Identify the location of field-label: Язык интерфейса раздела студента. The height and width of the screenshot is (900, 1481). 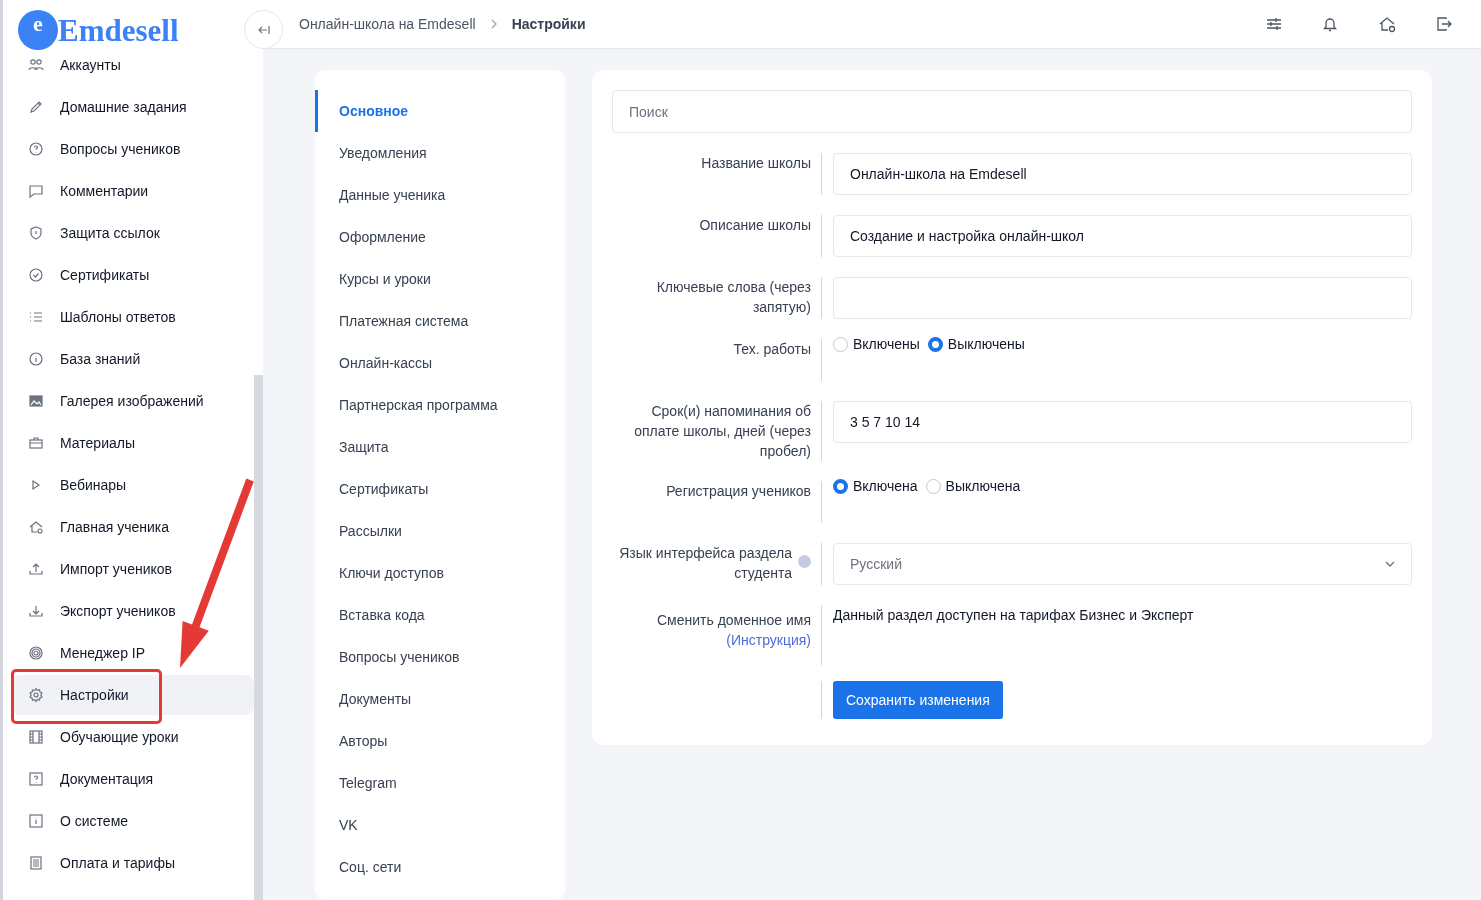
(705, 563).